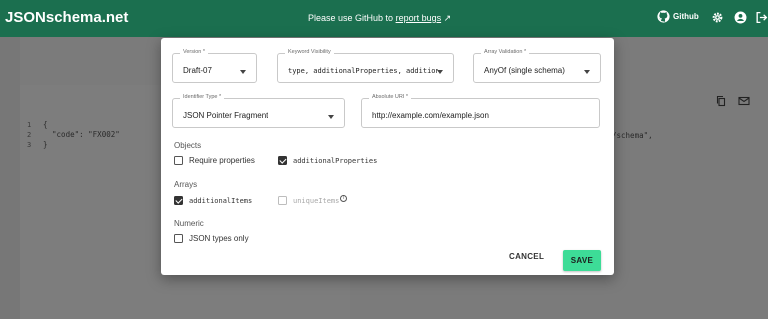 This screenshot has width=768, height=319. I want to click on version-select: Version * Draft-07, so click(214, 66).